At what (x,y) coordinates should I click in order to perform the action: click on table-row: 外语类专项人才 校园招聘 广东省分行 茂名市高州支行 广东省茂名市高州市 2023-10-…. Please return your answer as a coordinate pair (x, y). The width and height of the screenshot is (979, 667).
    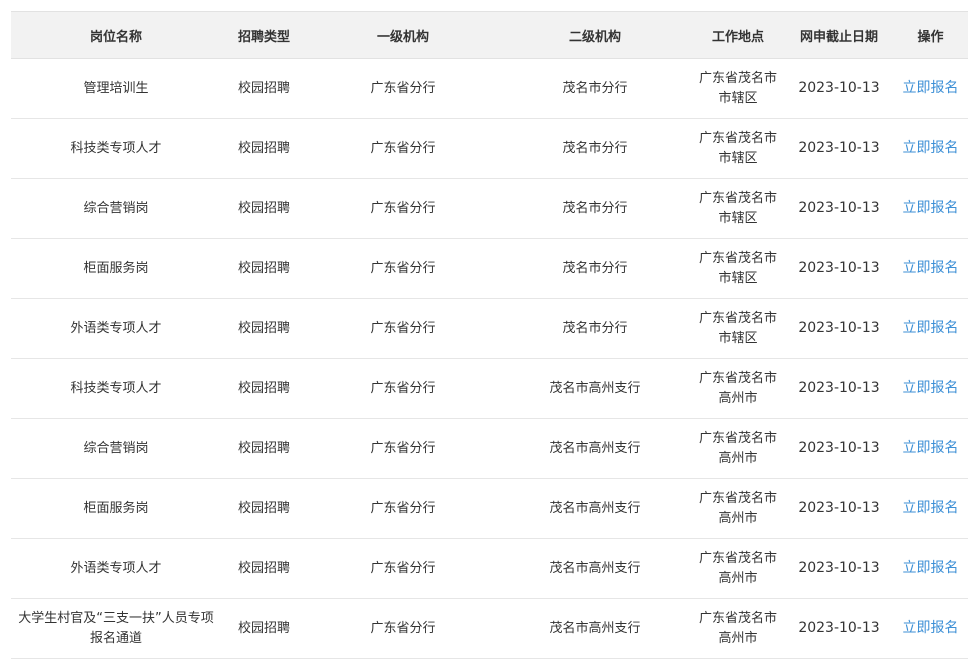
    Looking at the image, I should click on (489, 568).